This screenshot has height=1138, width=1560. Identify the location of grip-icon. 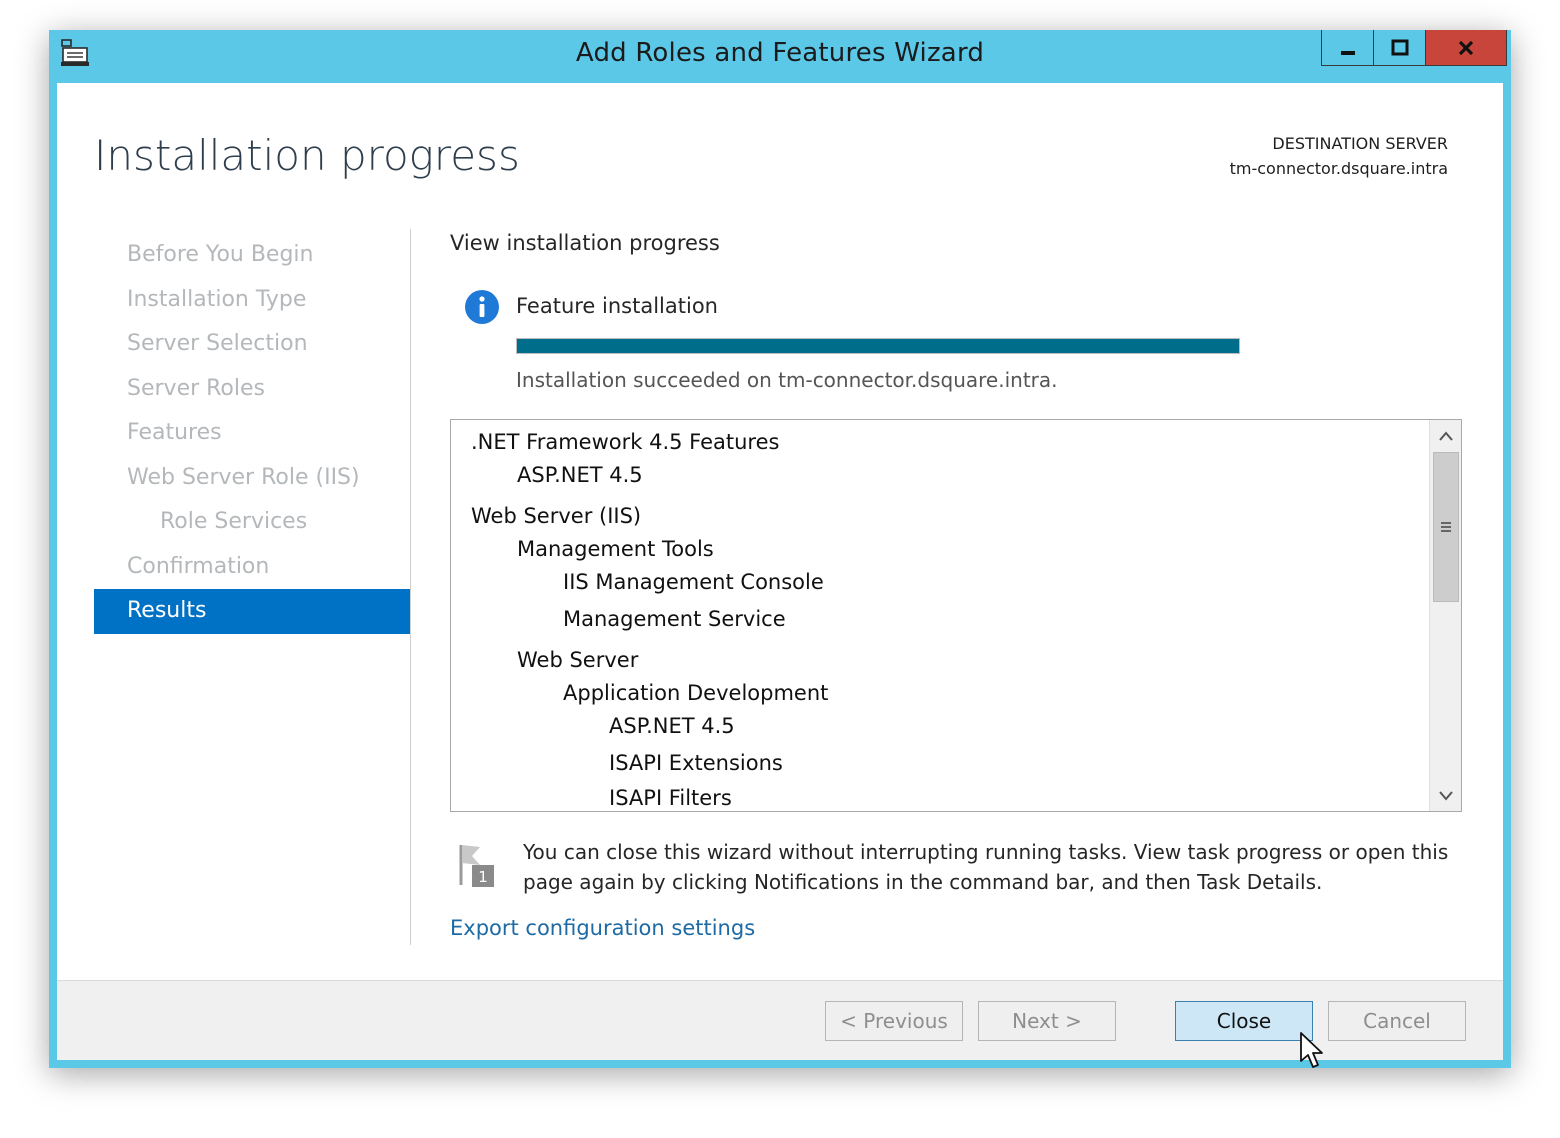
(1446, 527).